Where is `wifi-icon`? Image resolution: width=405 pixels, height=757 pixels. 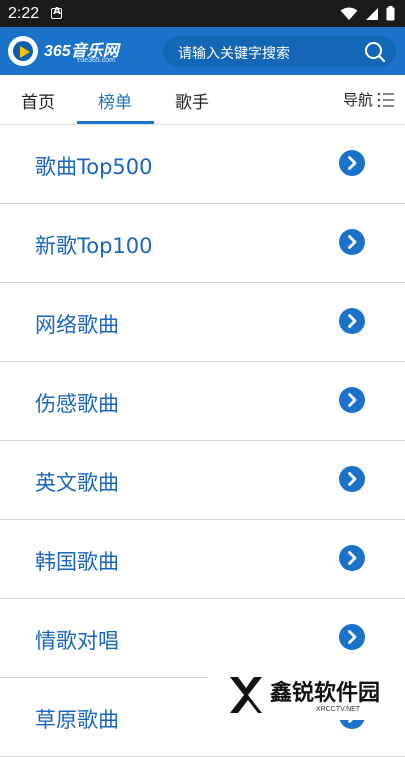 wifi-icon is located at coordinates (349, 13).